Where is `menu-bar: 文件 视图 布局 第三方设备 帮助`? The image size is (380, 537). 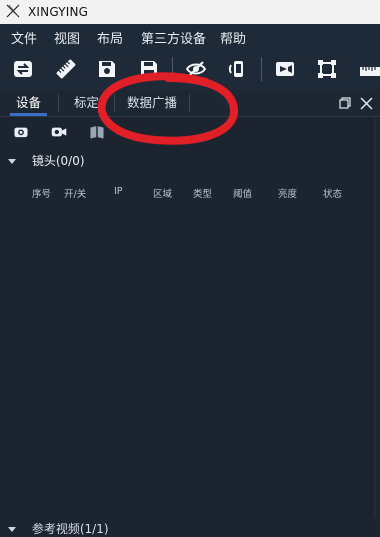
menu-bar: 文件 视图 布局 第三方设备 帮助 is located at coordinates (190, 36).